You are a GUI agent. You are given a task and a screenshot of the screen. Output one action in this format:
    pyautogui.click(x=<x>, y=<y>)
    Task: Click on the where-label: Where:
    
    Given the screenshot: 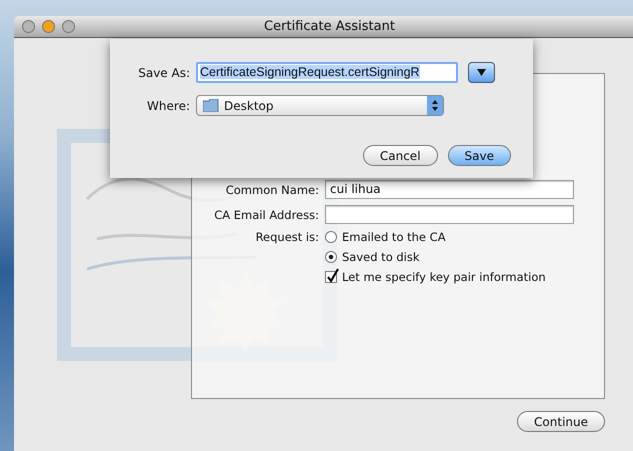 What is the action you would take?
    pyautogui.click(x=168, y=105)
    